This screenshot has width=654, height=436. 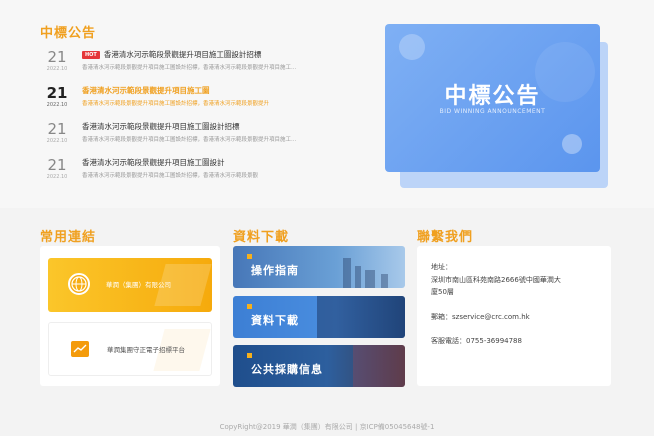 I want to click on news-title: 香港清水河示範段景觀提升項目施工圖設計招標, so click(x=227, y=126).